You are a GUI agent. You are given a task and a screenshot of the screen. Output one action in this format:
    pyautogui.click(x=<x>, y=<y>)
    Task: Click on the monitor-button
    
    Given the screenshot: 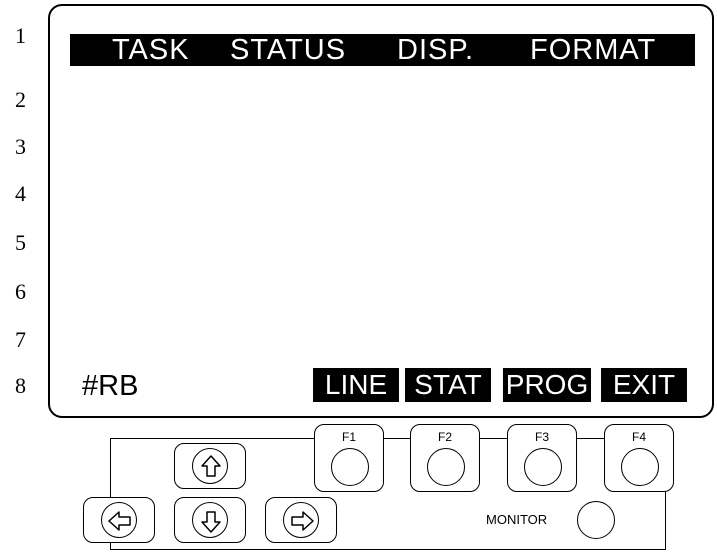 What is the action you would take?
    pyautogui.click(x=596, y=520)
    